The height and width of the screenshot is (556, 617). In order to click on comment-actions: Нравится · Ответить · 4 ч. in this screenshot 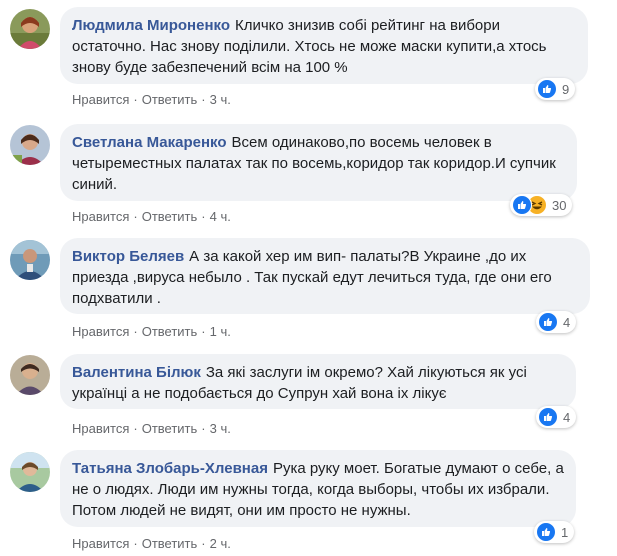, I will do `click(151, 216)`.